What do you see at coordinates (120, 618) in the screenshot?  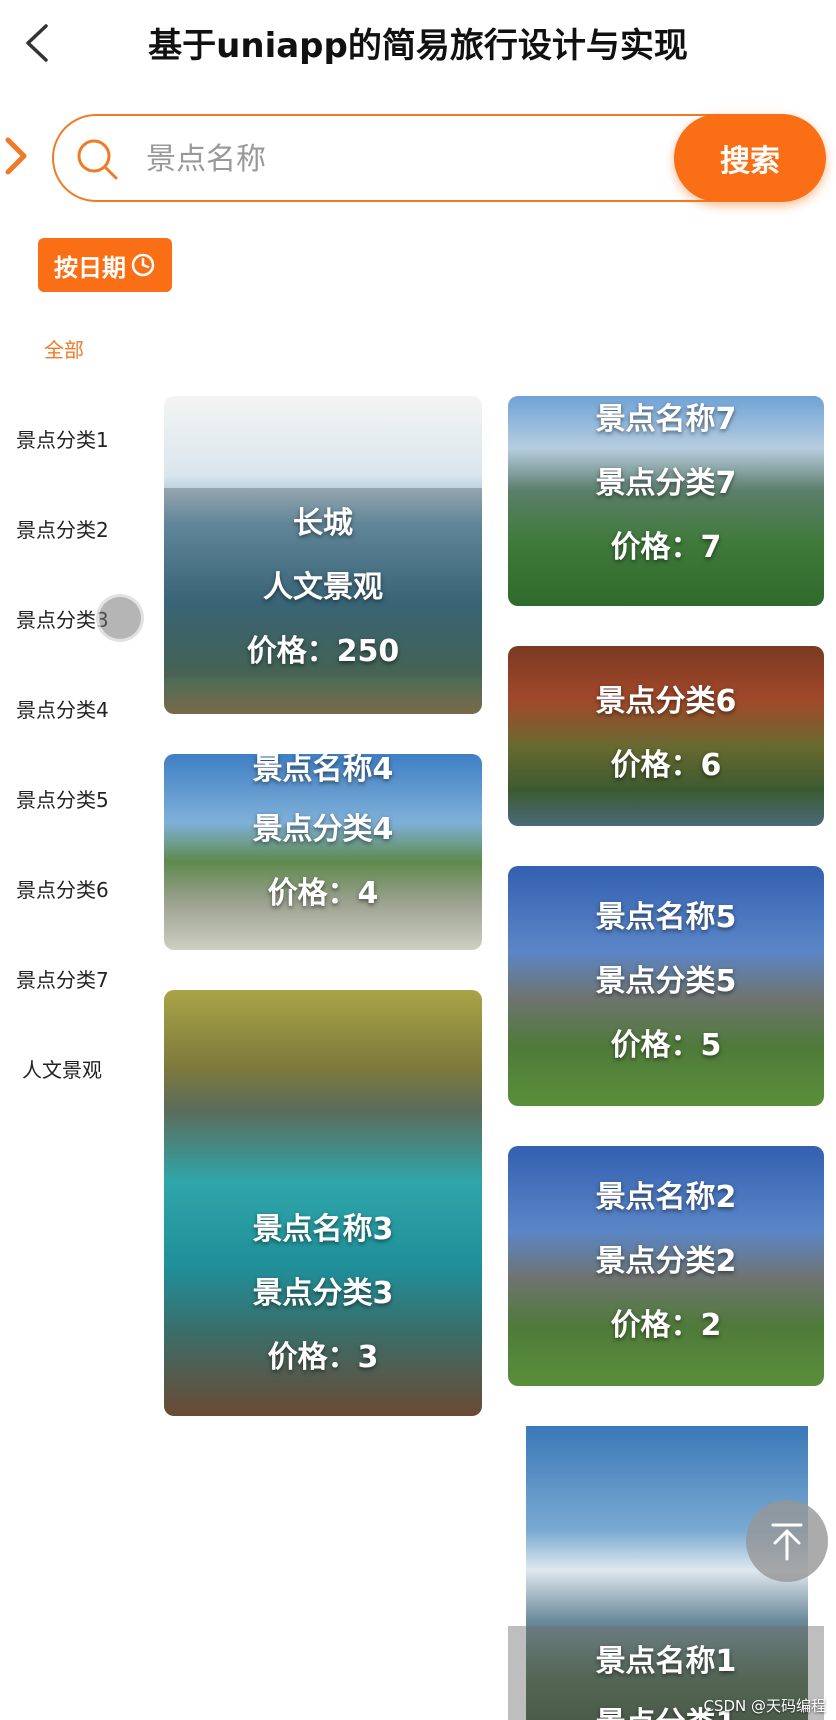 I see `touch-indicator` at bounding box center [120, 618].